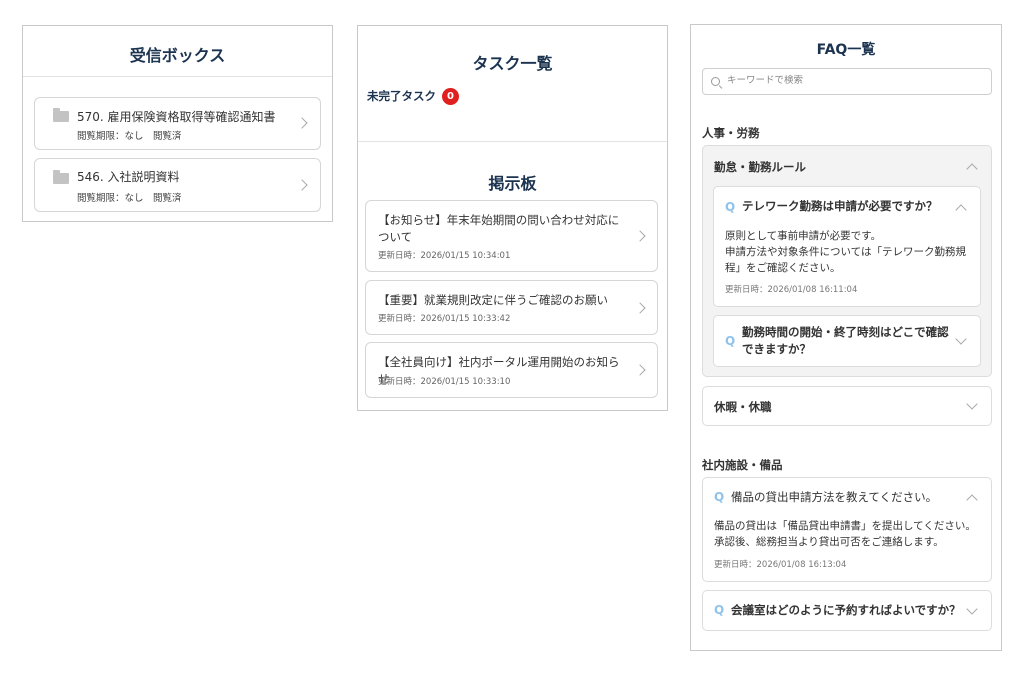 The image size is (1024, 673). I want to click on notice-date: 更新日時：2026/01/15 10:33:42, so click(444, 319).